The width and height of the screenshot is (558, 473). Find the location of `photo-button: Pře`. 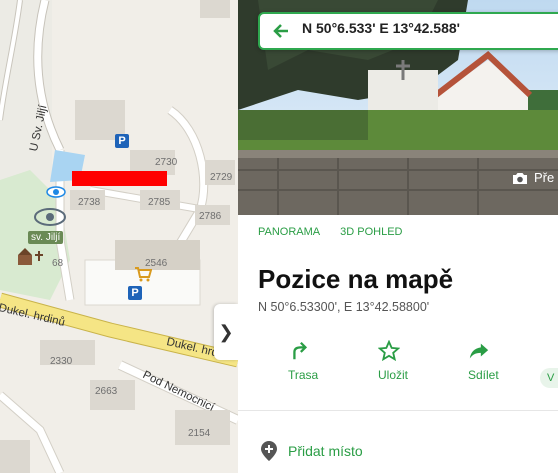

photo-button: Pře is located at coordinates (533, 177).